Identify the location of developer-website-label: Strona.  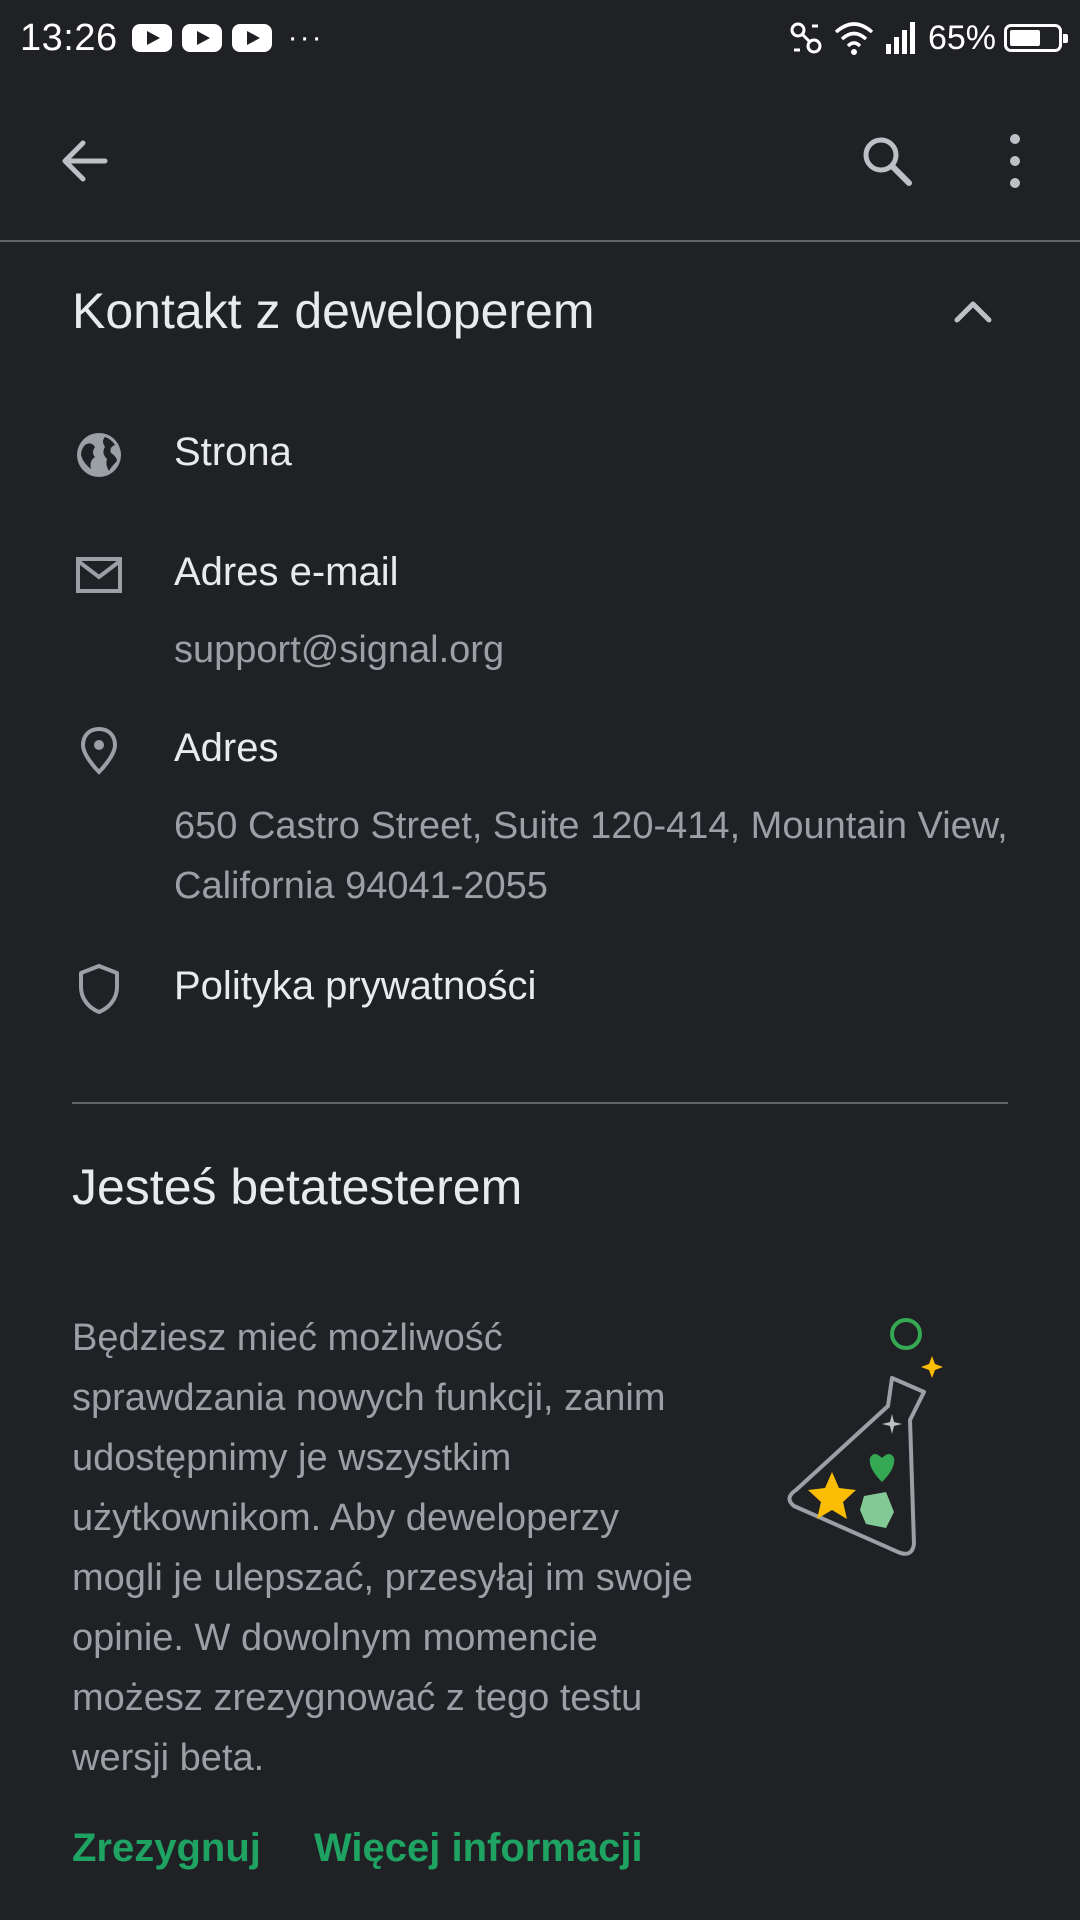
(233, 452).